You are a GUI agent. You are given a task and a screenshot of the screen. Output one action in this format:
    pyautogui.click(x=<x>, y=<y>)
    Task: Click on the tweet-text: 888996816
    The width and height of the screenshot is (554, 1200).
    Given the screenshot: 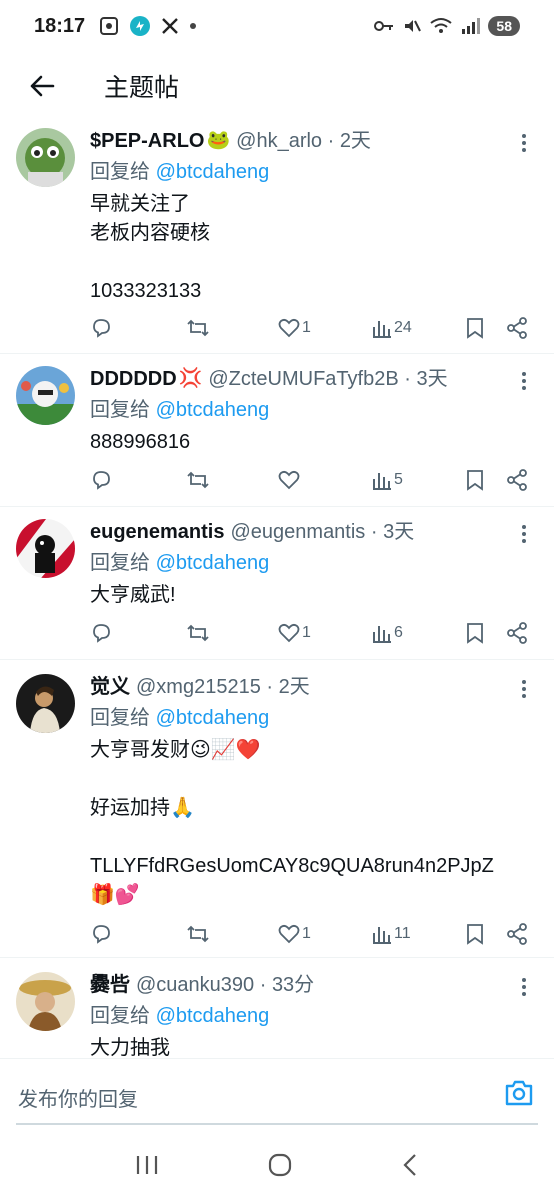 What is the action you would take?
    pyautogui.click(x=140, y=442)
    